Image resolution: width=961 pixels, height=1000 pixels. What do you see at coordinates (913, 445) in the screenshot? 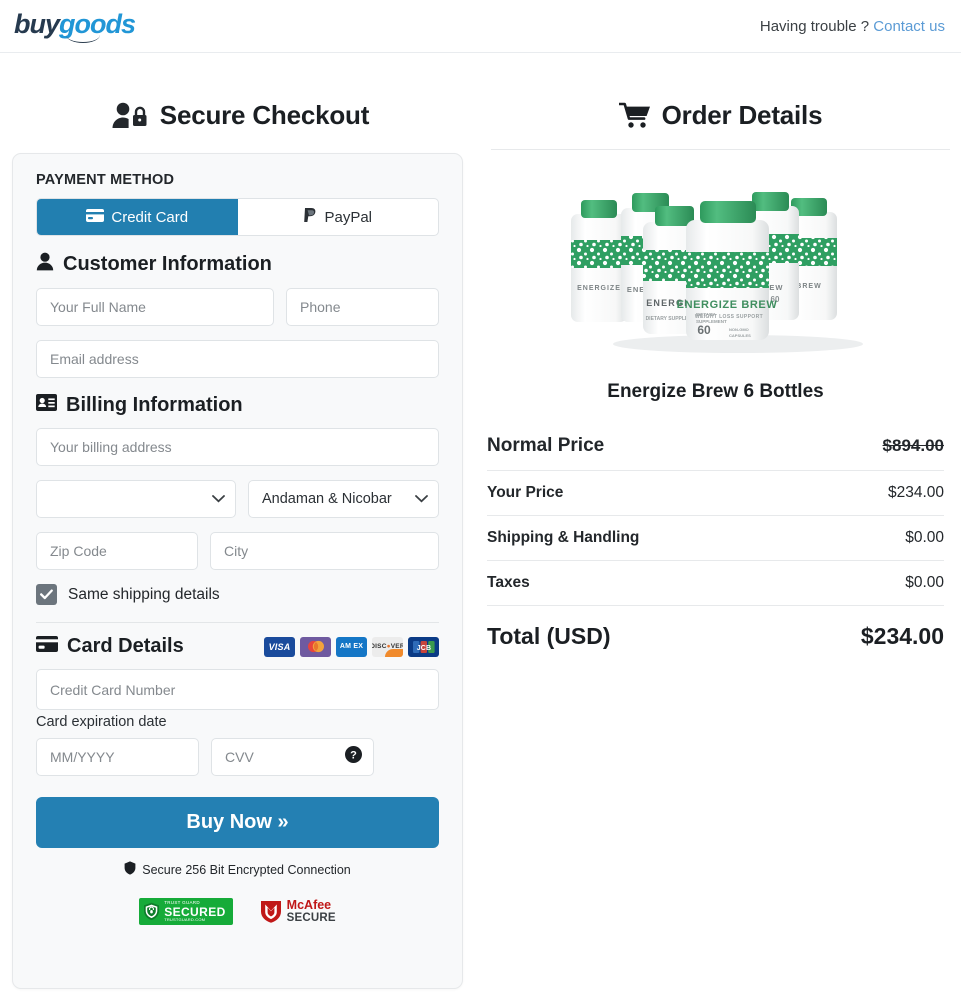
I see `normal-price-value: $894.00` at bounding box center [913, 445].